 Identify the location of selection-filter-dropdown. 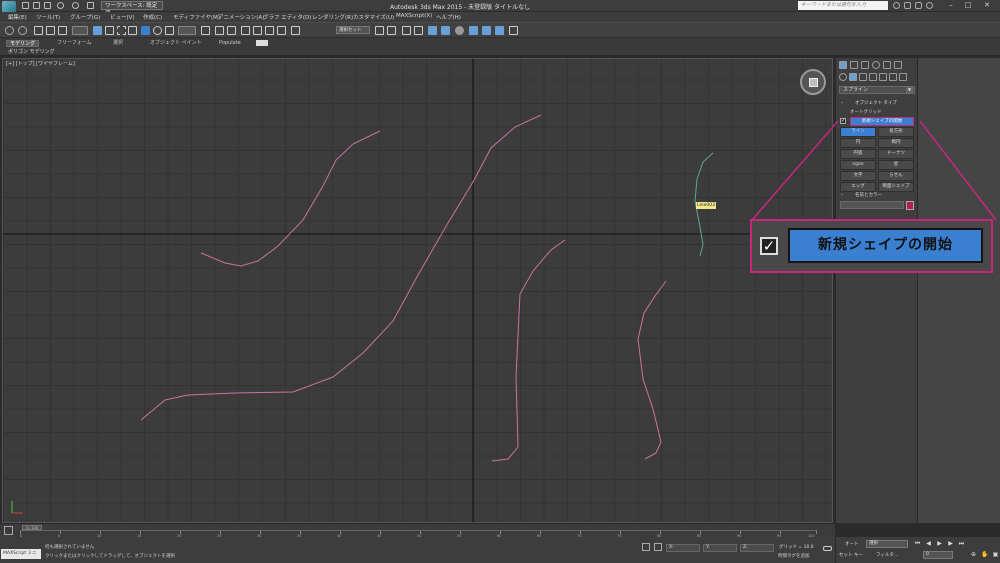
(80, 30).